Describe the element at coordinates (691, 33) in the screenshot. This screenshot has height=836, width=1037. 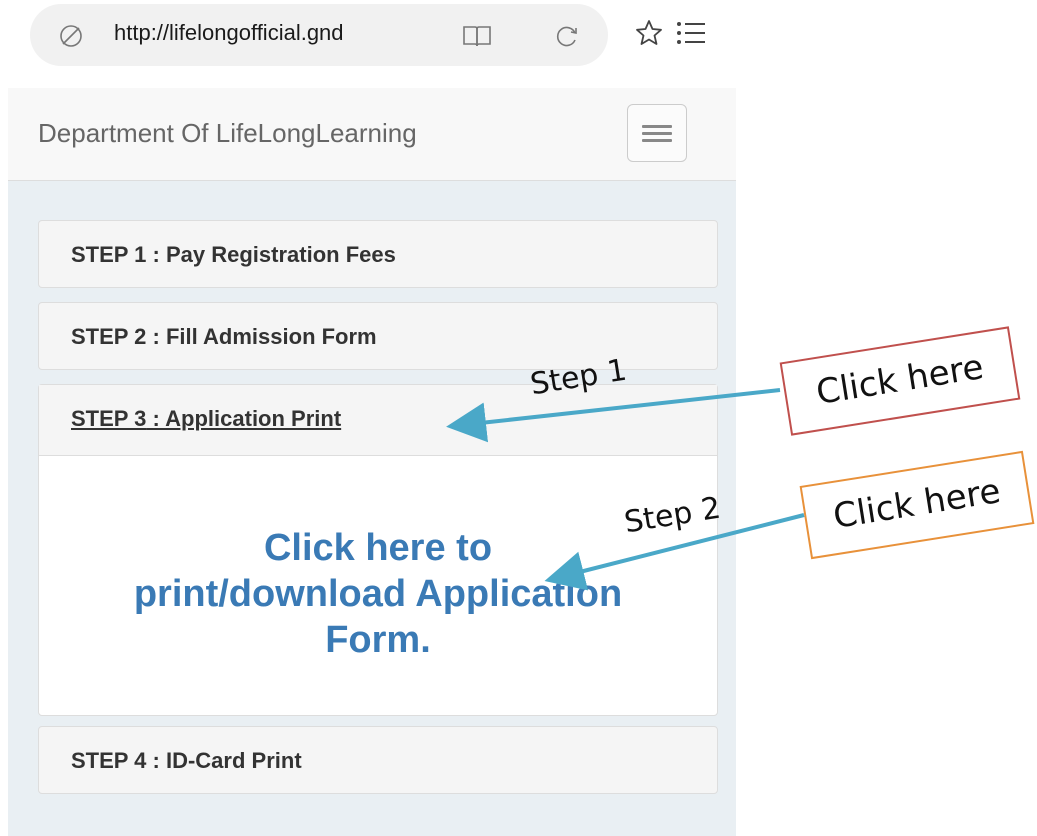
I see `menu-list-icon` at that location.